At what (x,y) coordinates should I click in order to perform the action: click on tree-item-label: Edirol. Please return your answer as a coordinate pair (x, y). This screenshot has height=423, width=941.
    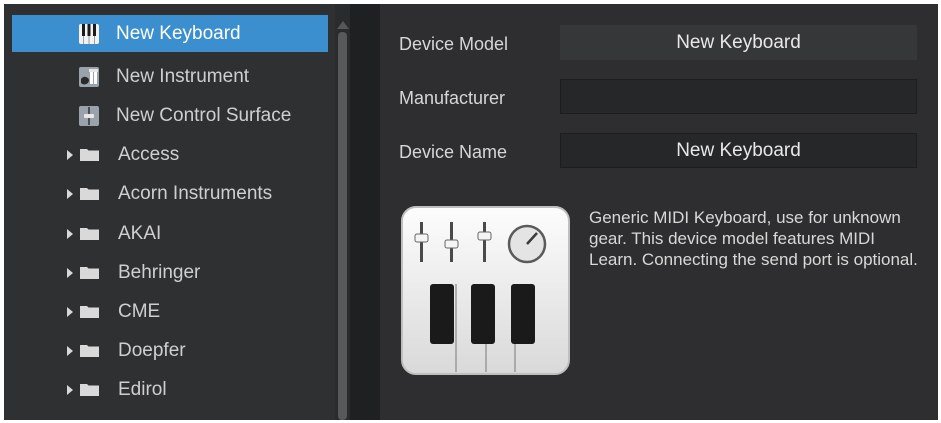
    Looking at the image, I should click on (142, 389).